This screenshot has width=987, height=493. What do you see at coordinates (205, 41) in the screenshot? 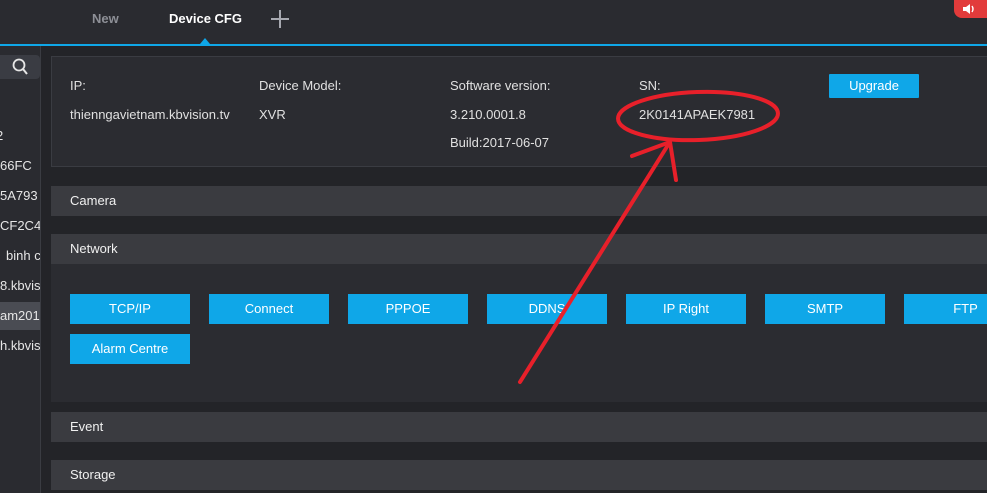
I see `active-tab-indicator` at bounding box center [205, 41].